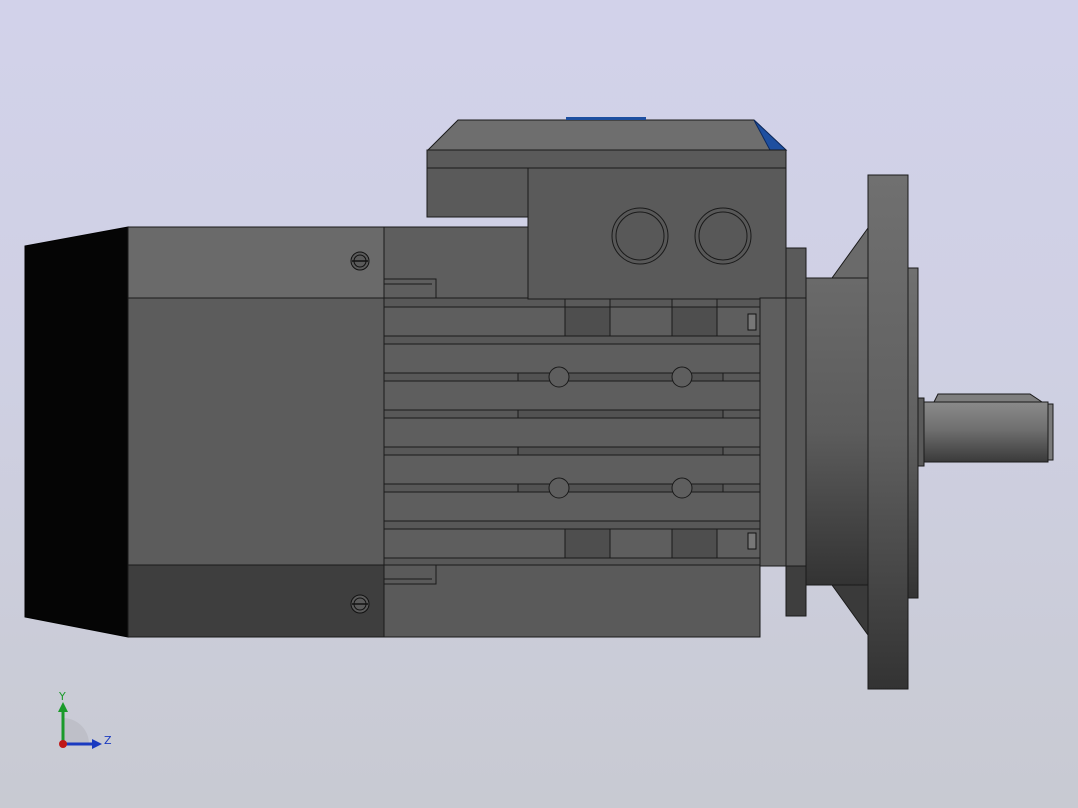  What do you see at coordinates (62, 696) in the screenshot?
I see `y-axis-label: Y` at bounding box center [62, 696].